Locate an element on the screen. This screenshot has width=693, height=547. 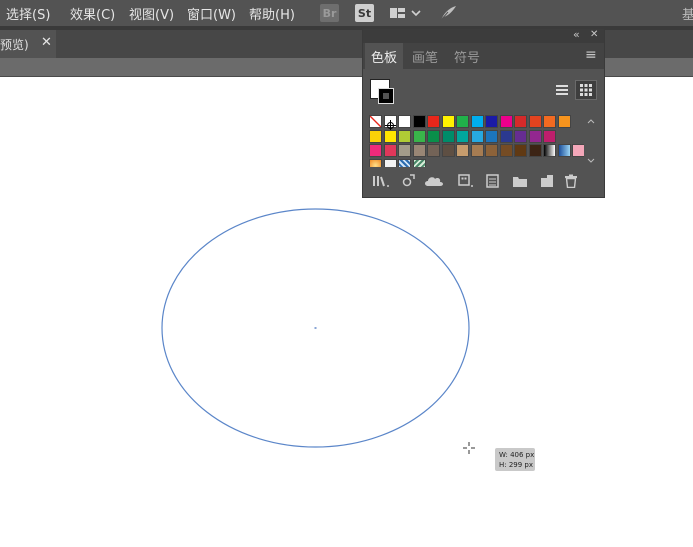
ellipse-center-point is located at coordinates (315, 328).